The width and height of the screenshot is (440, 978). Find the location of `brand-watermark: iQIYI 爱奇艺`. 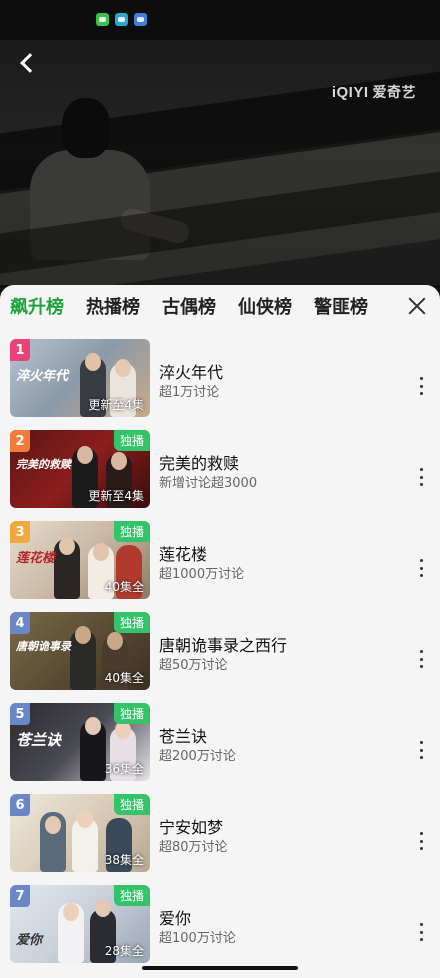

brand-watermark: iQIYI 爱奇艺 is located at coordinates (373, 92).